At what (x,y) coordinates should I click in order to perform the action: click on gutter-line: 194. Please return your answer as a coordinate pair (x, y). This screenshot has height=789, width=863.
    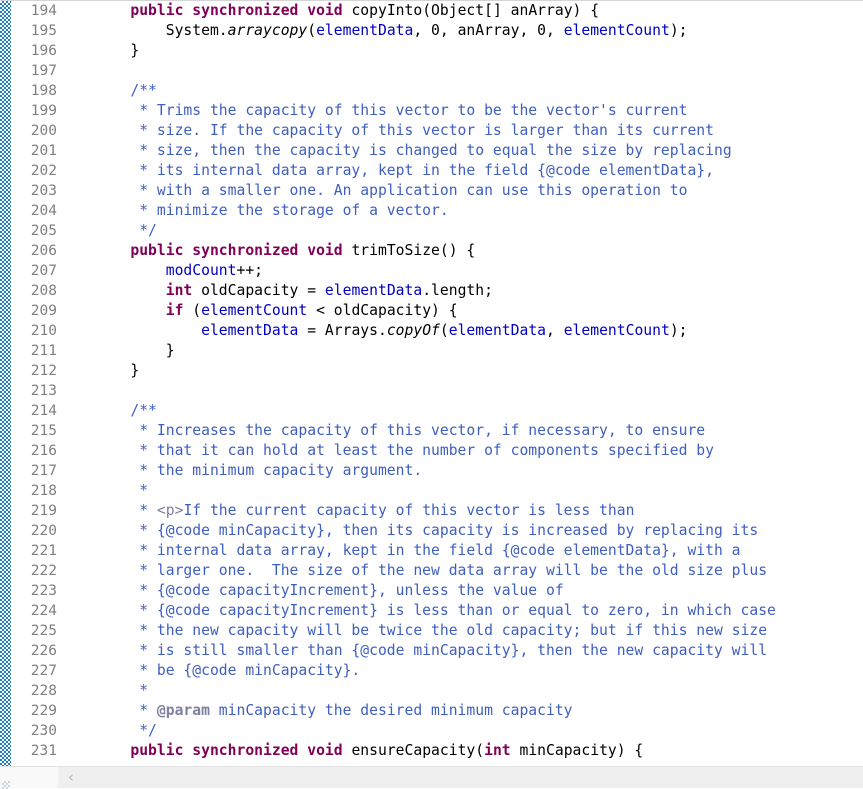
    Looking at the image, I should click on (40, 11).